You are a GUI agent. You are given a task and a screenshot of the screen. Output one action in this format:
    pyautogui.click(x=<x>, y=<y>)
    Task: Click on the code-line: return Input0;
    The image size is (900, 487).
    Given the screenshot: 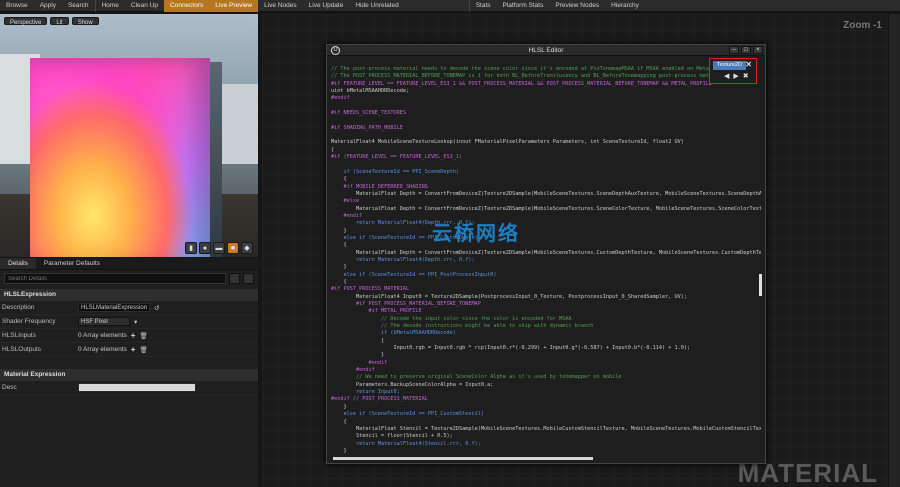 What is the action you would take?
    pyautogui.click(x=546, y=392)
    